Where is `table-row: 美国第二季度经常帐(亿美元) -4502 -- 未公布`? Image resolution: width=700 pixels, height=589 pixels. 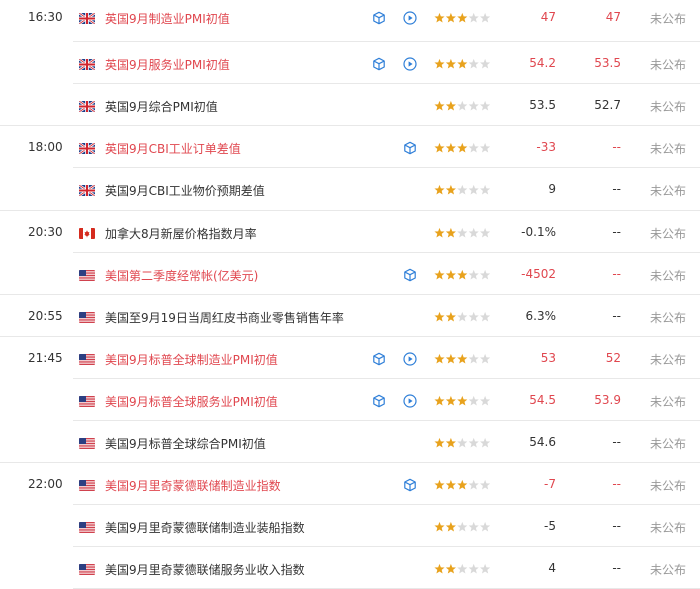
table-row: 美国第二季度经常帐(亿美元) -4502 -- 未公布 is located at coordinates (350, 274).